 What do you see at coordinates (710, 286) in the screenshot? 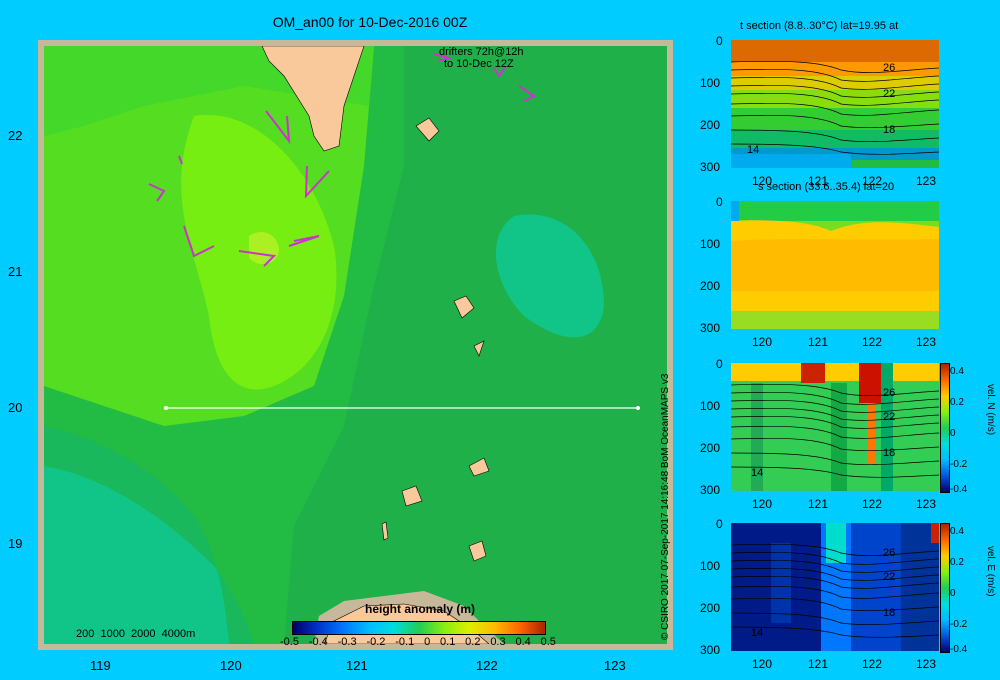
I see `s-ytick-200: 200` at bounding box center [710, 286].